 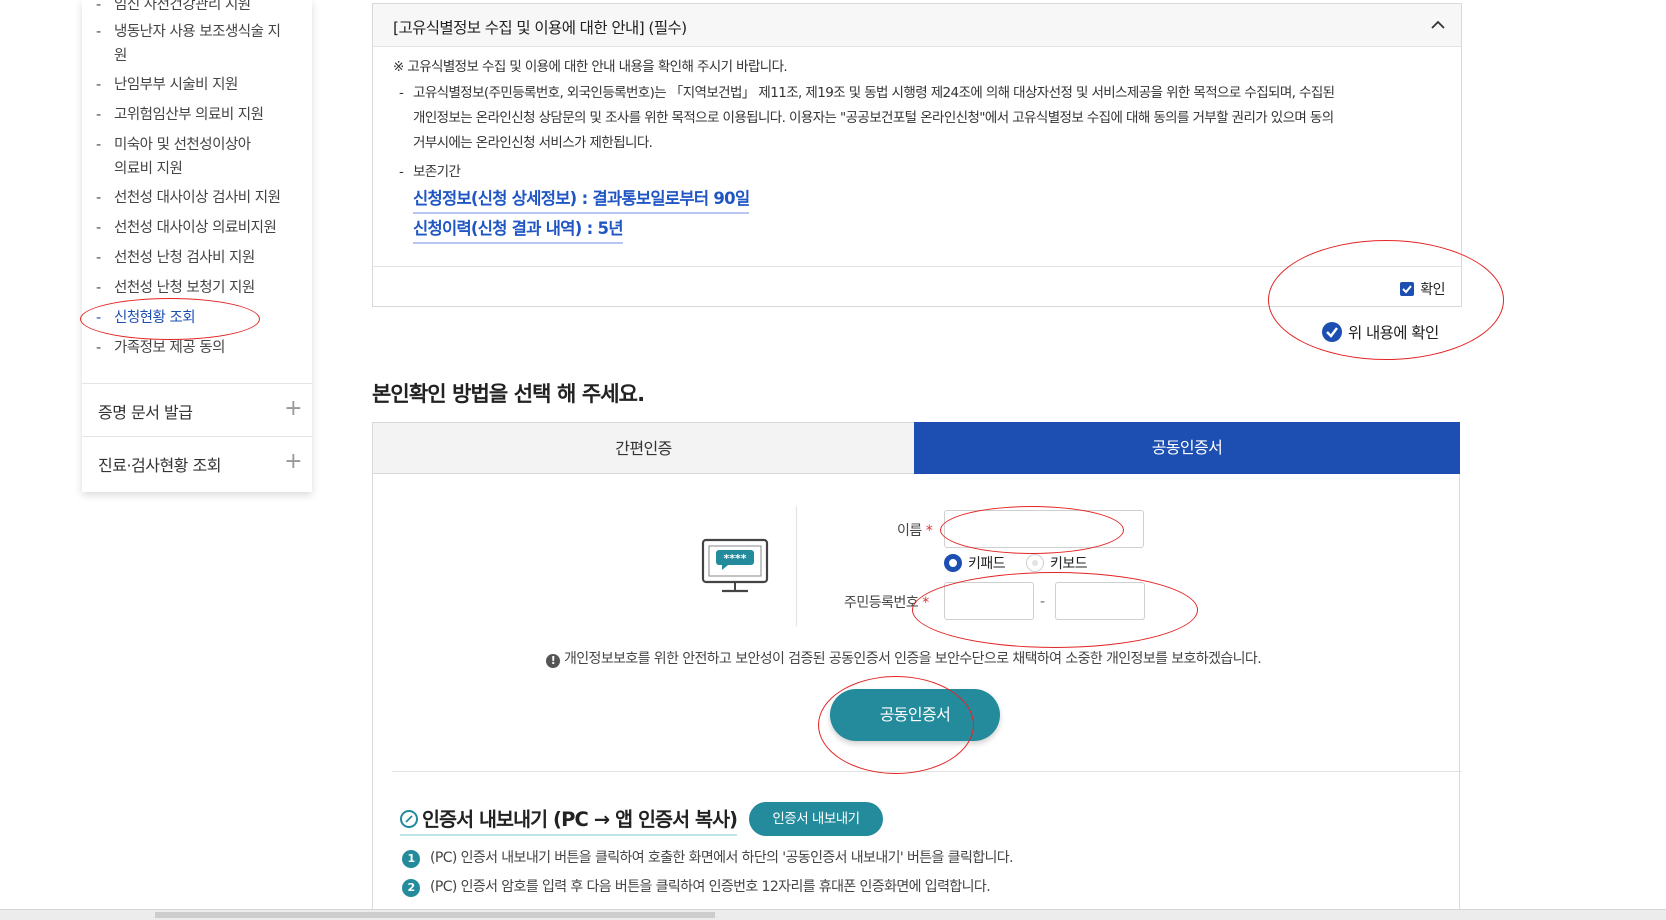 What do you see at coordinates (409, 819) in the screenshot?
I see `pen-circle-icon` at bounding box center [409, 819].